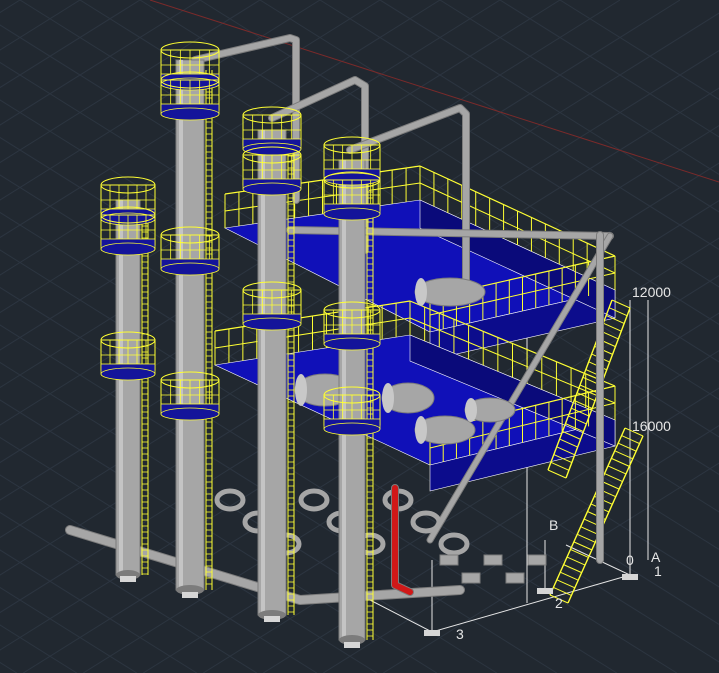  Describe the element at coordinates (460, 634) in the screenshot. I see `grid-label-3: 3` at that location.